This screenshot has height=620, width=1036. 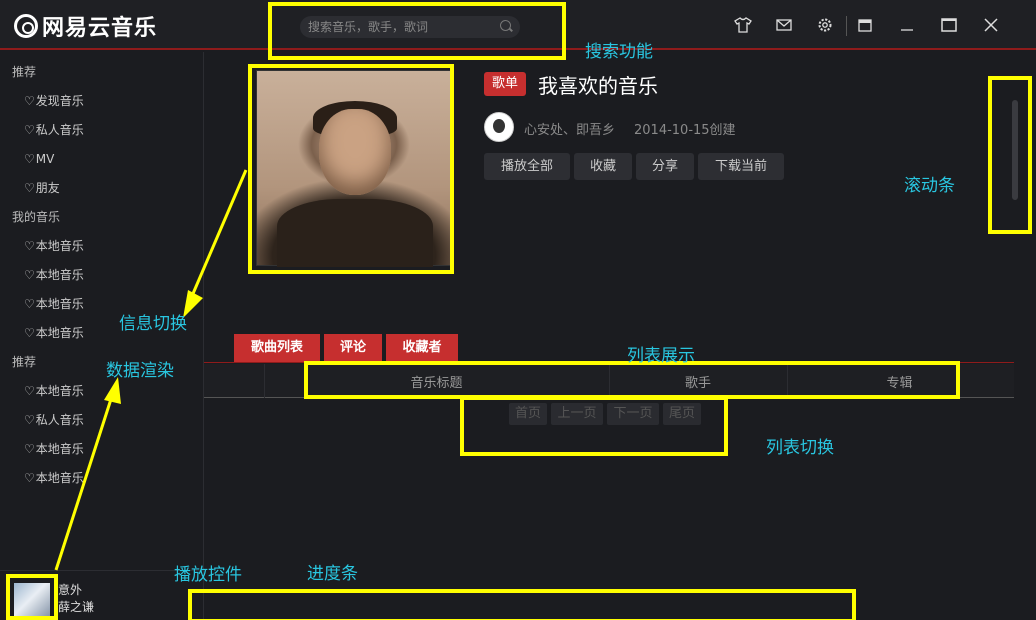 I want to click on now-playing-artist: 薛之谦, so click(x=76, y=607).